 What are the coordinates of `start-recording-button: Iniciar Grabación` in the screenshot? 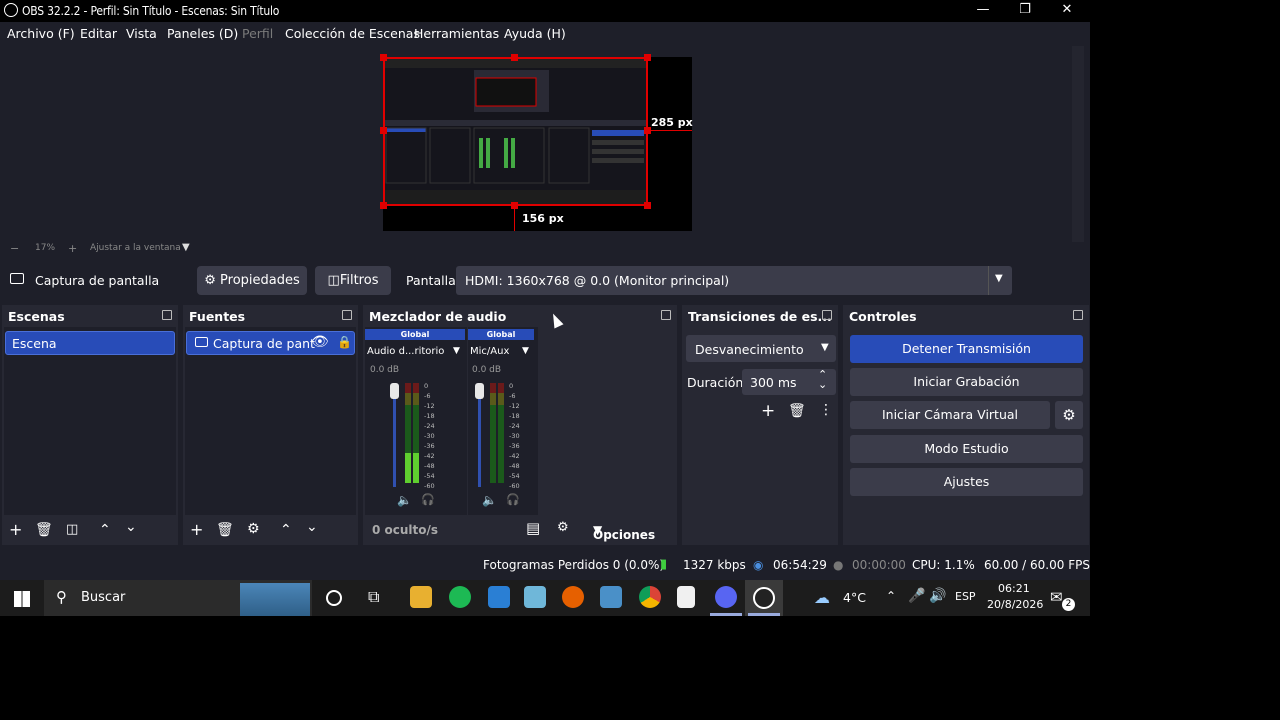 It's located at (966, 382).